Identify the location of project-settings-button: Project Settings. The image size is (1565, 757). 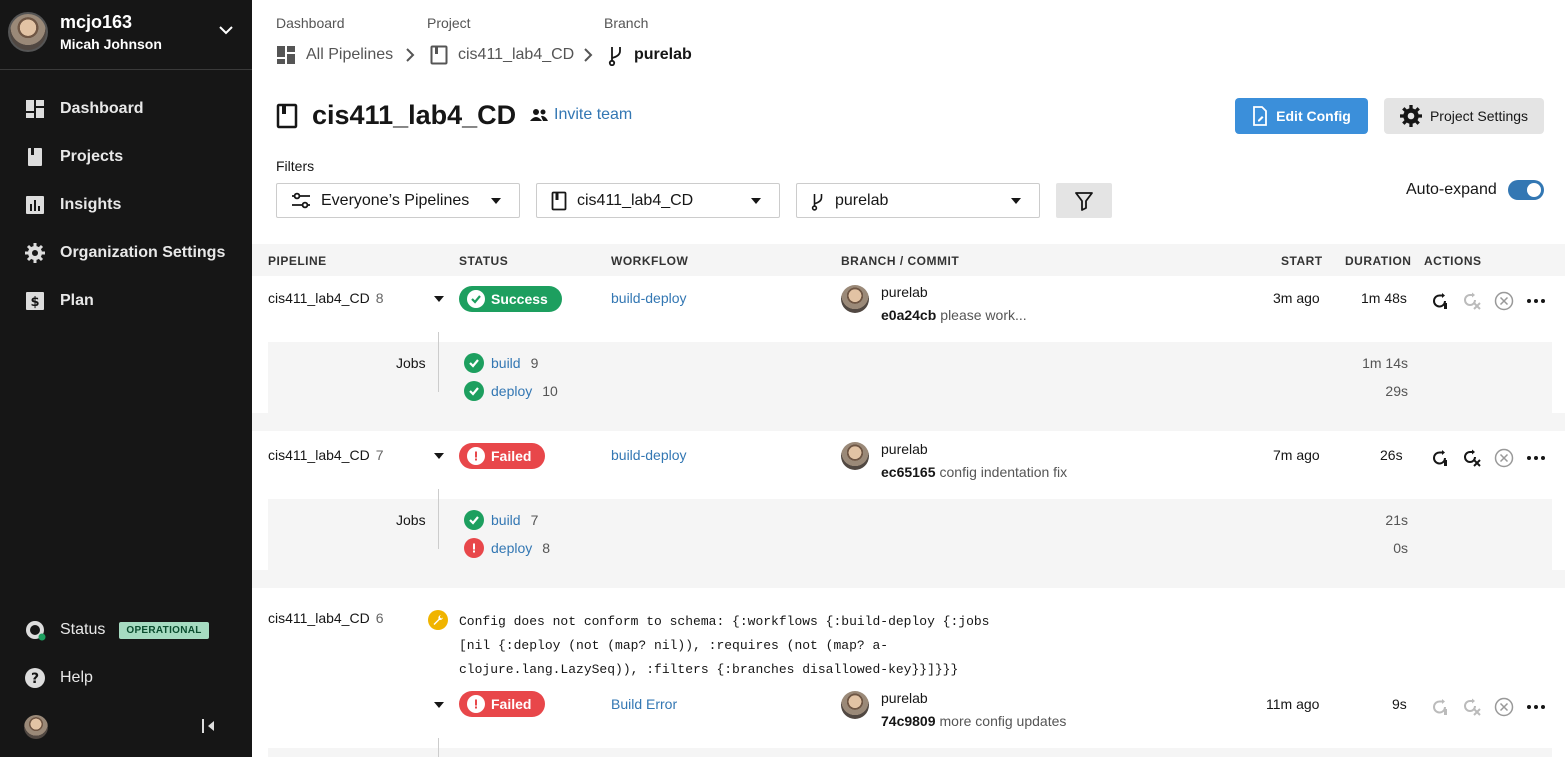
(1464, 116).